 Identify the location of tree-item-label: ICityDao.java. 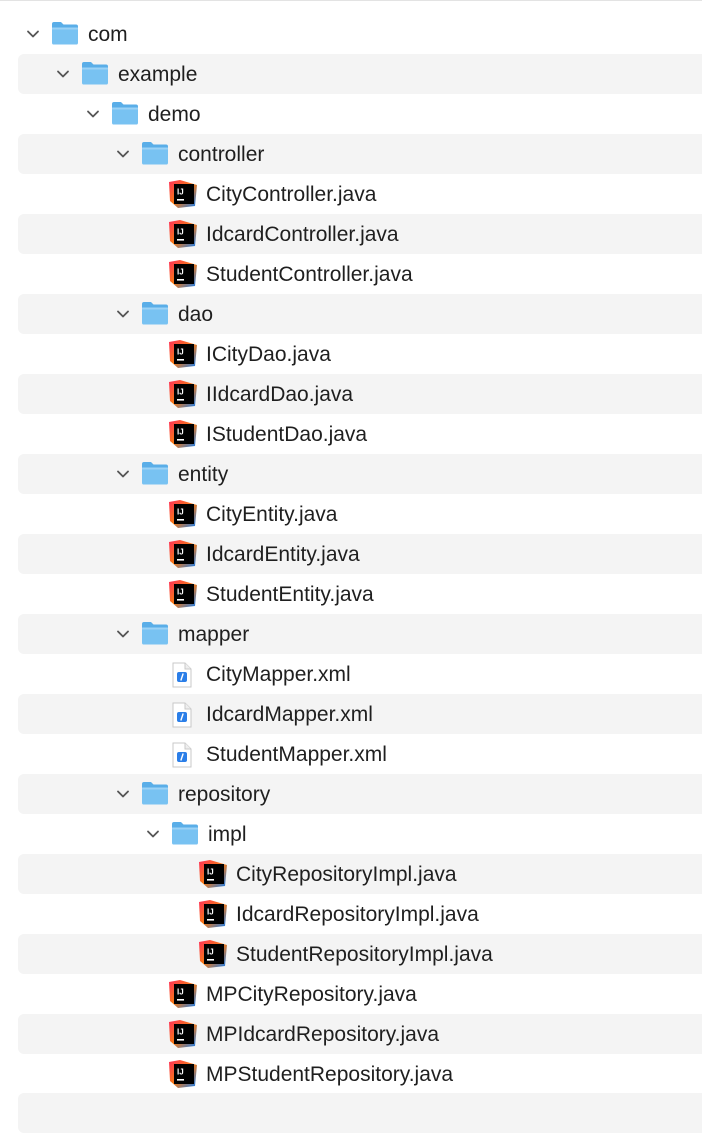
(268, 354).